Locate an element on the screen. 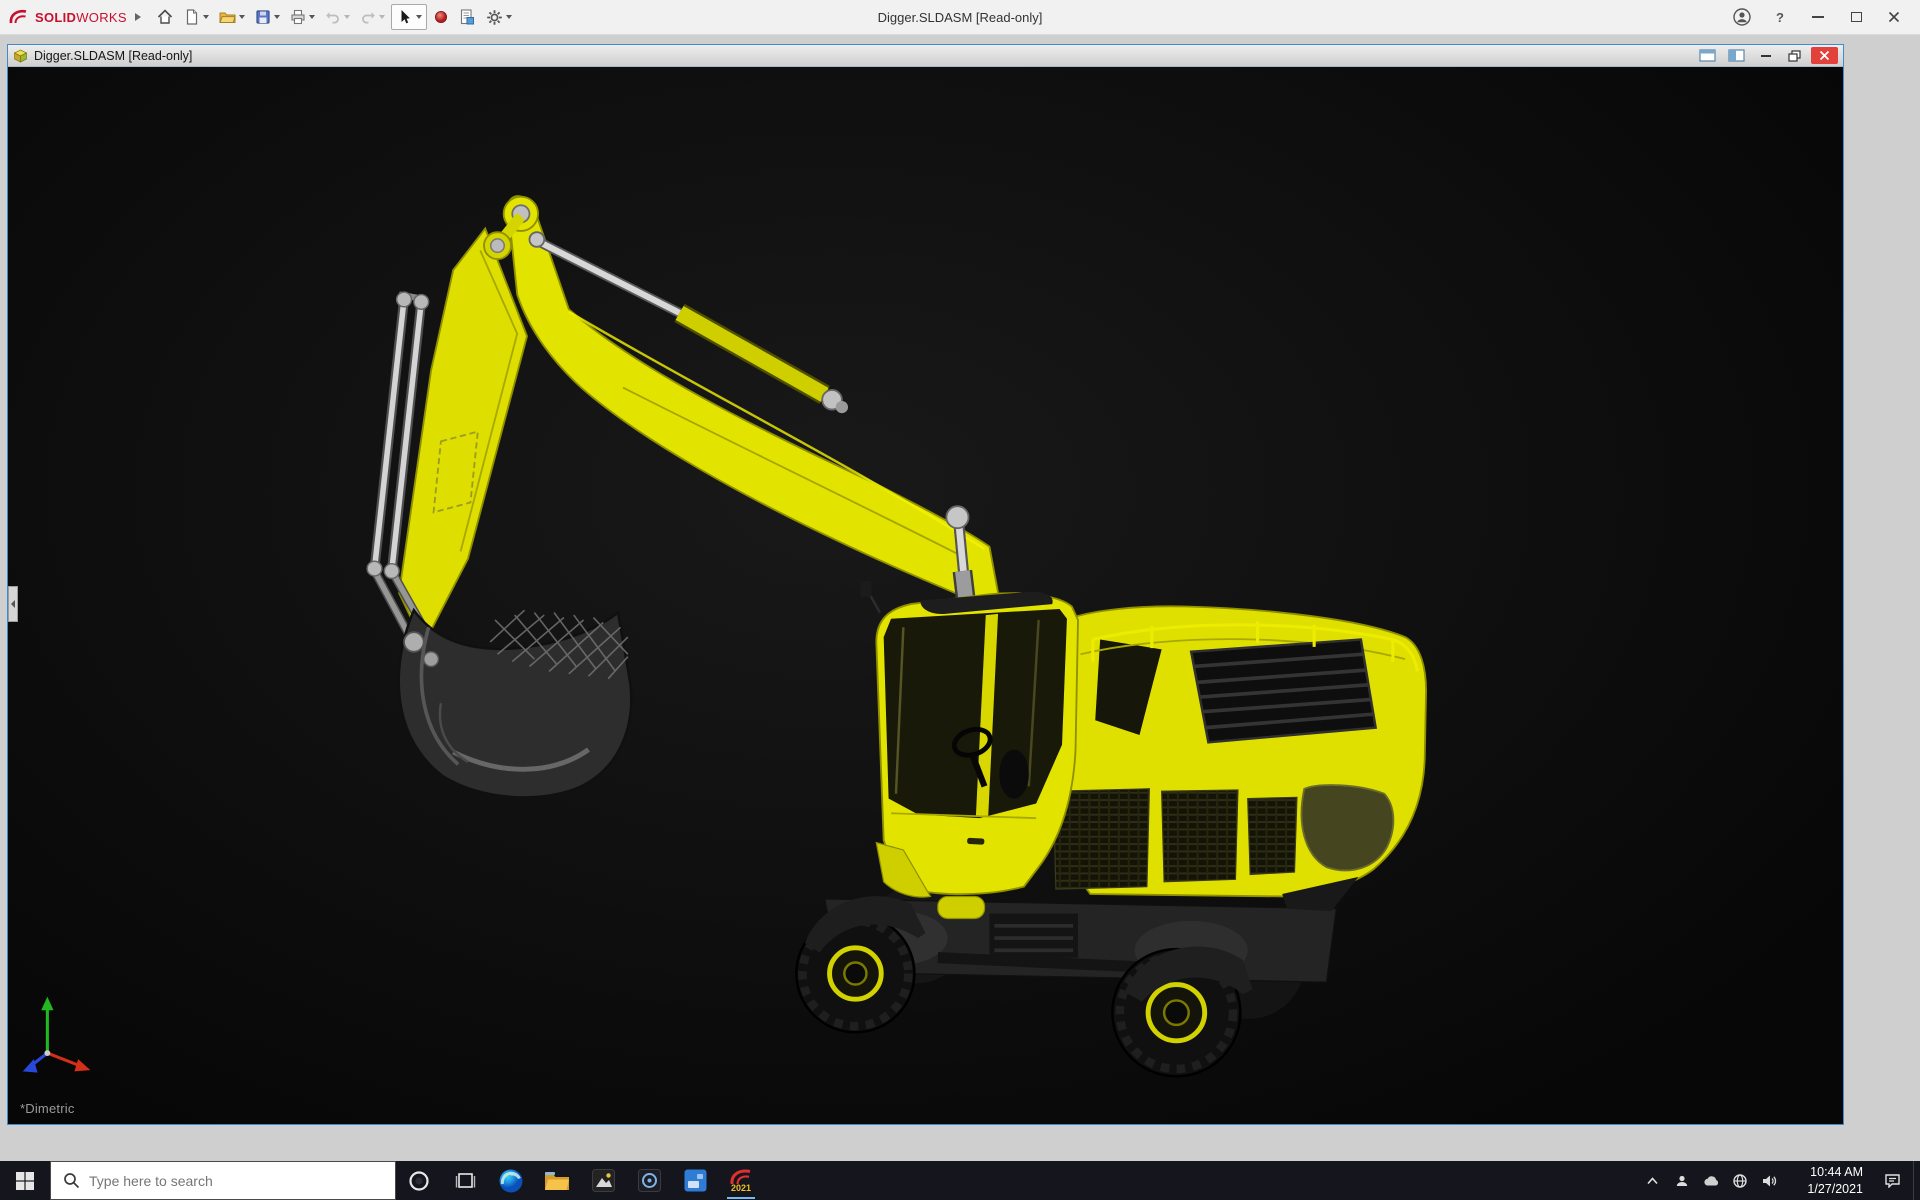 The image size is (1920, 1200). onedrive-button is located at coordinates (1710, 1180).